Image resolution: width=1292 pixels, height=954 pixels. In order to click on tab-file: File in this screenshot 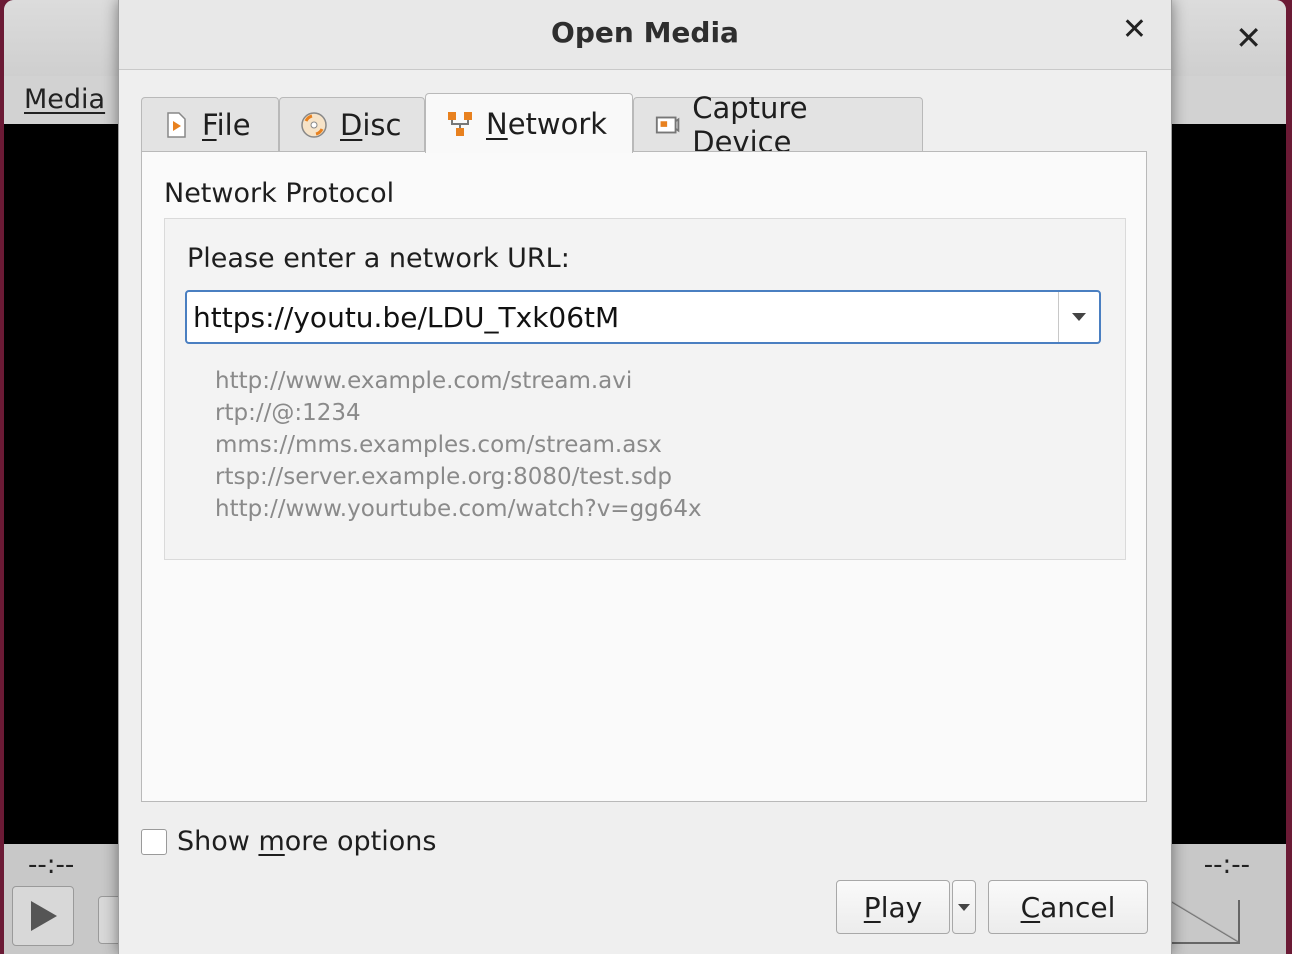, I will do `click(210, 124)`.